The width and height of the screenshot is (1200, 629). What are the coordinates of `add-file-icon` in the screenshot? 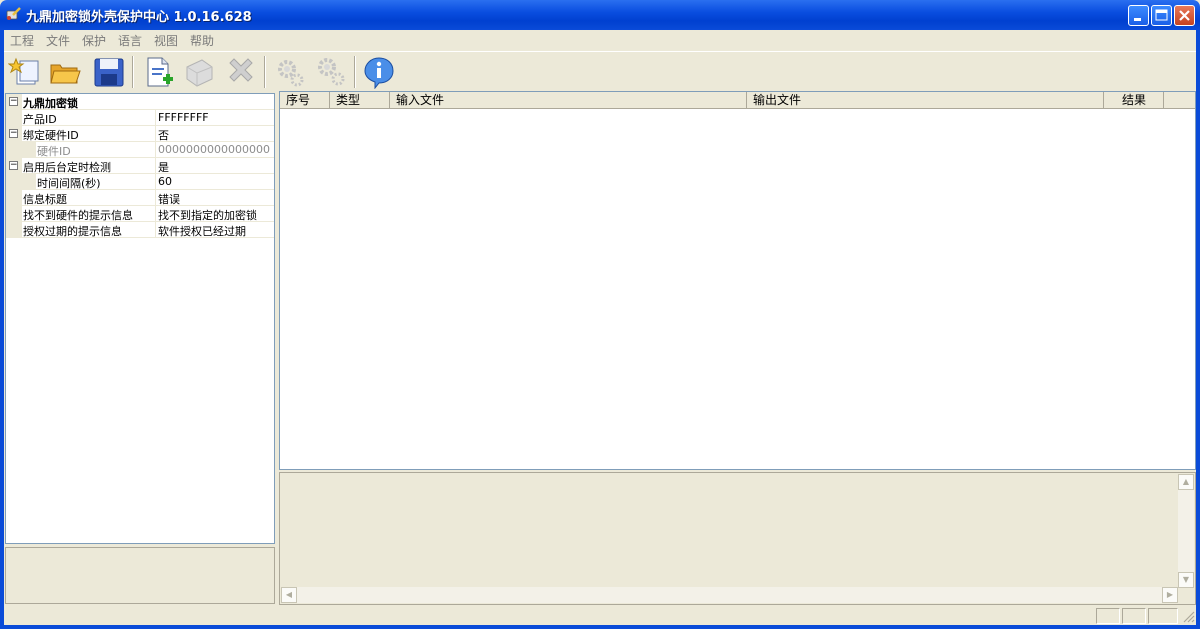 It's located at (160, 72).